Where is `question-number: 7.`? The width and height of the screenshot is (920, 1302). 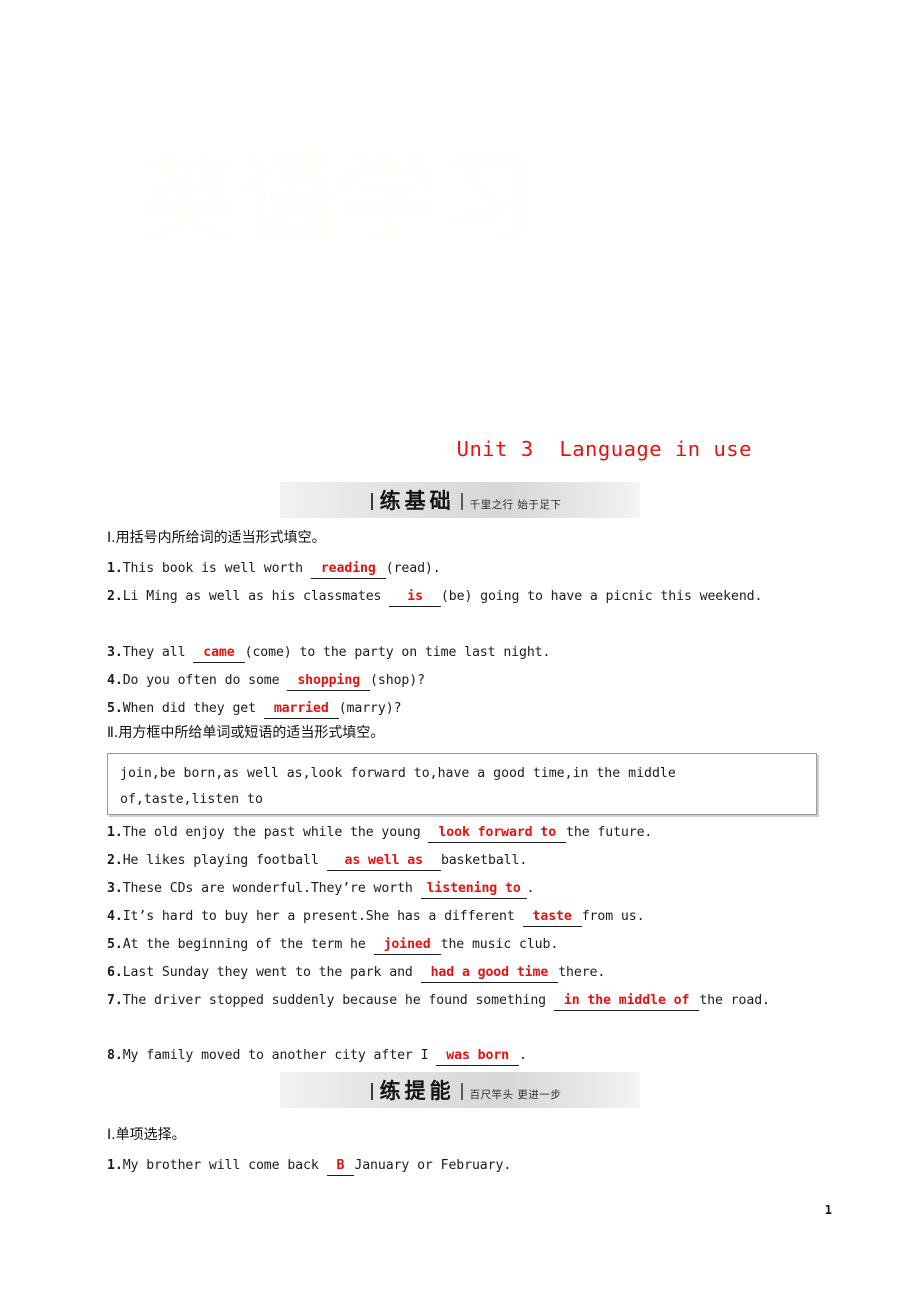
question-number: 7. is located at coordinates (115, 1000).